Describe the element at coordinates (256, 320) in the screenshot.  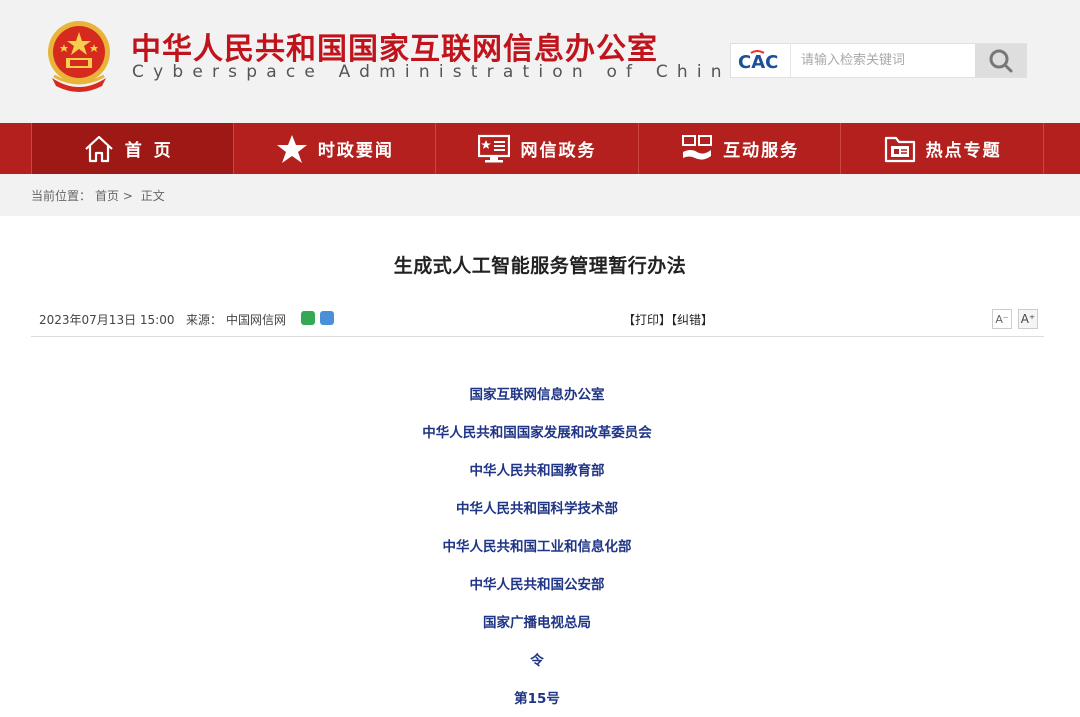
I see `source-name: 中国网信网` at that location.